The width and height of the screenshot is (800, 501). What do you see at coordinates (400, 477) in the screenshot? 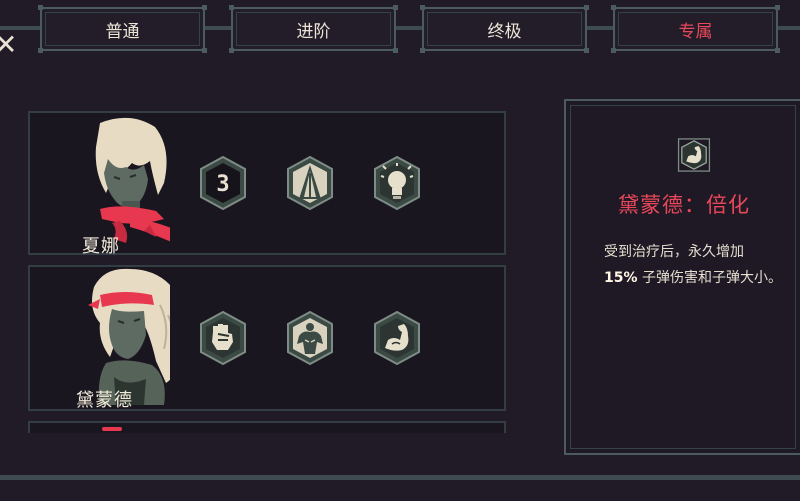
I see `bottom-frame-line` at bounding box center [400, 477].